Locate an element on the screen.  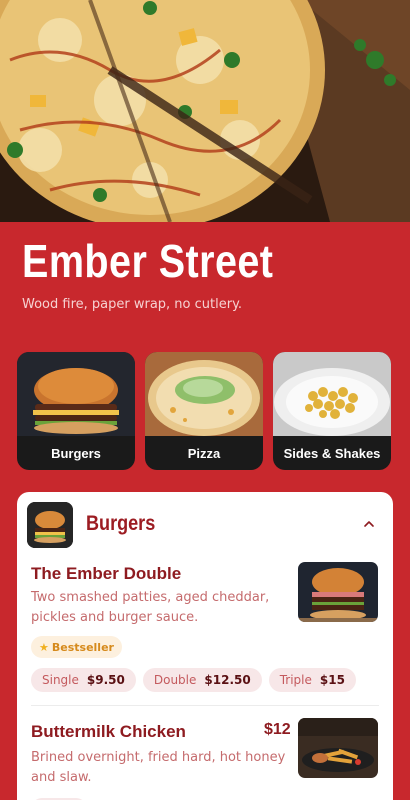
category-label: Sides & Shakes is located at coordinates (332, 453).